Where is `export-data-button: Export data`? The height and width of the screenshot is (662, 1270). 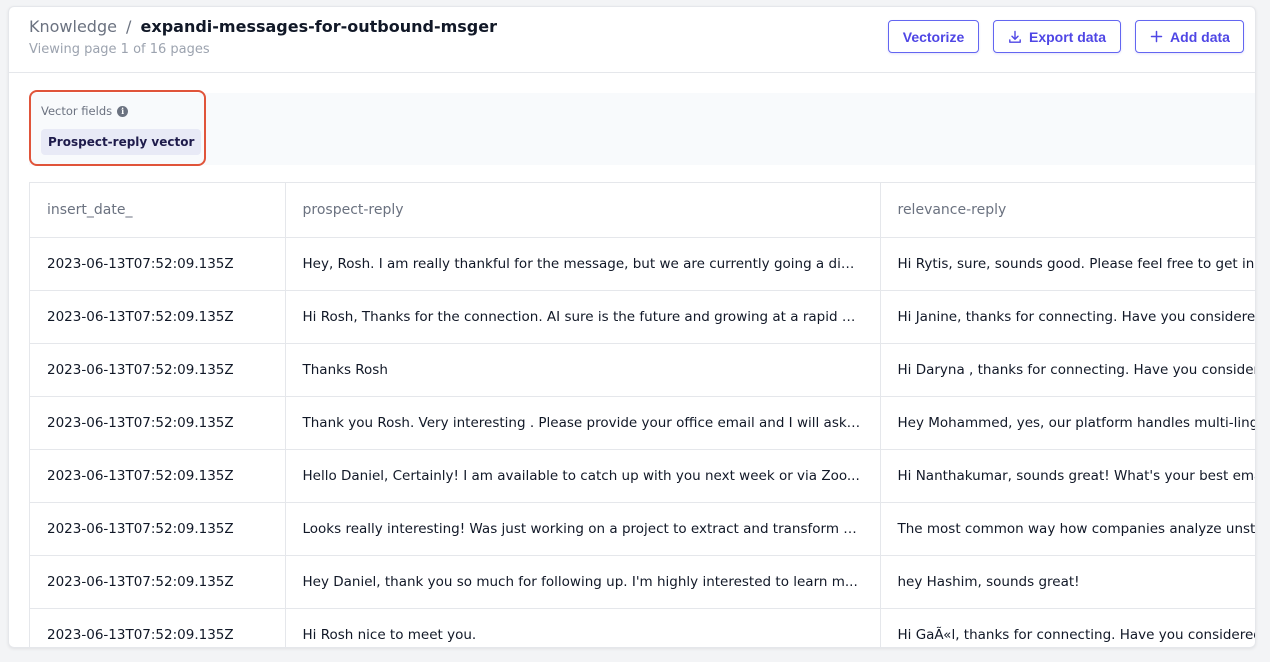
export-data-button: Export data is located at coordinates (1057, 36).